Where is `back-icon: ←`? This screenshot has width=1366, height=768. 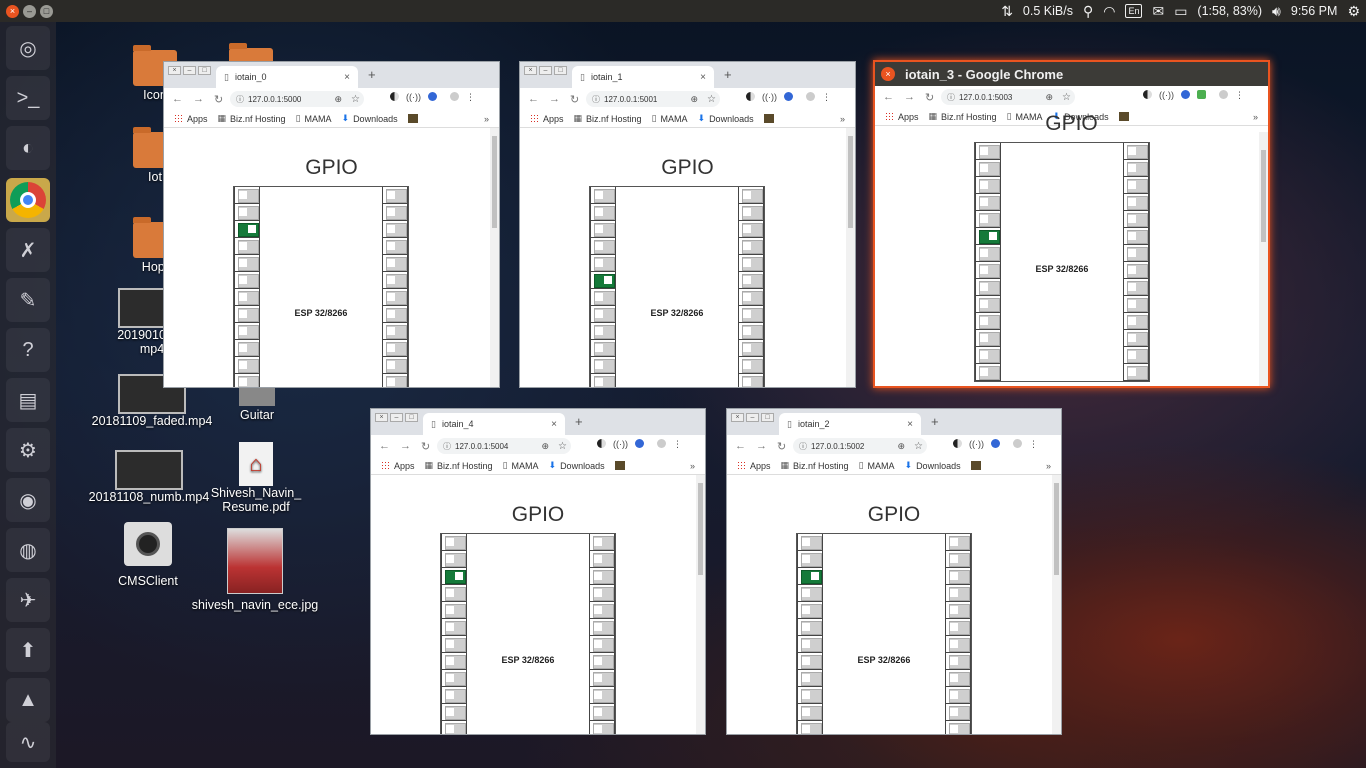 back-icon: ← is located at coordinates (740, 446).